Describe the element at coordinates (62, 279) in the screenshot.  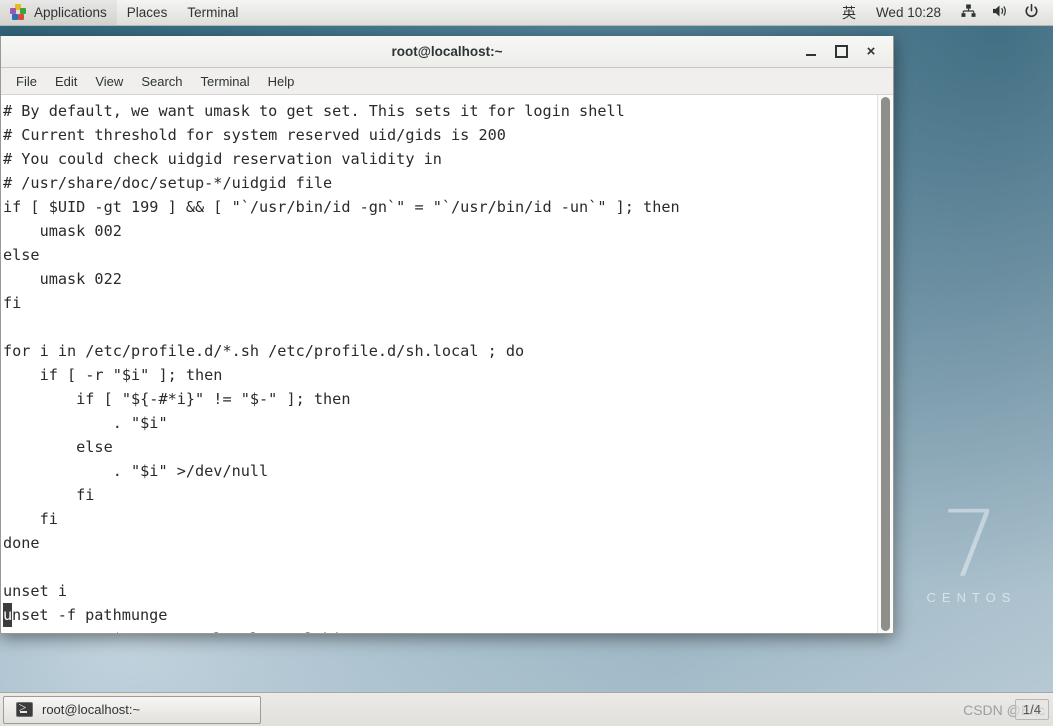
I see `terminal-line: umask 022` at that location.